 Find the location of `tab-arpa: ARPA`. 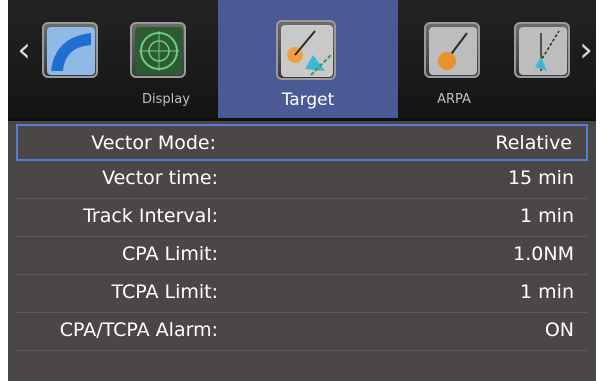

tab-arpa: ARPA is located at coordinates (454, 59).